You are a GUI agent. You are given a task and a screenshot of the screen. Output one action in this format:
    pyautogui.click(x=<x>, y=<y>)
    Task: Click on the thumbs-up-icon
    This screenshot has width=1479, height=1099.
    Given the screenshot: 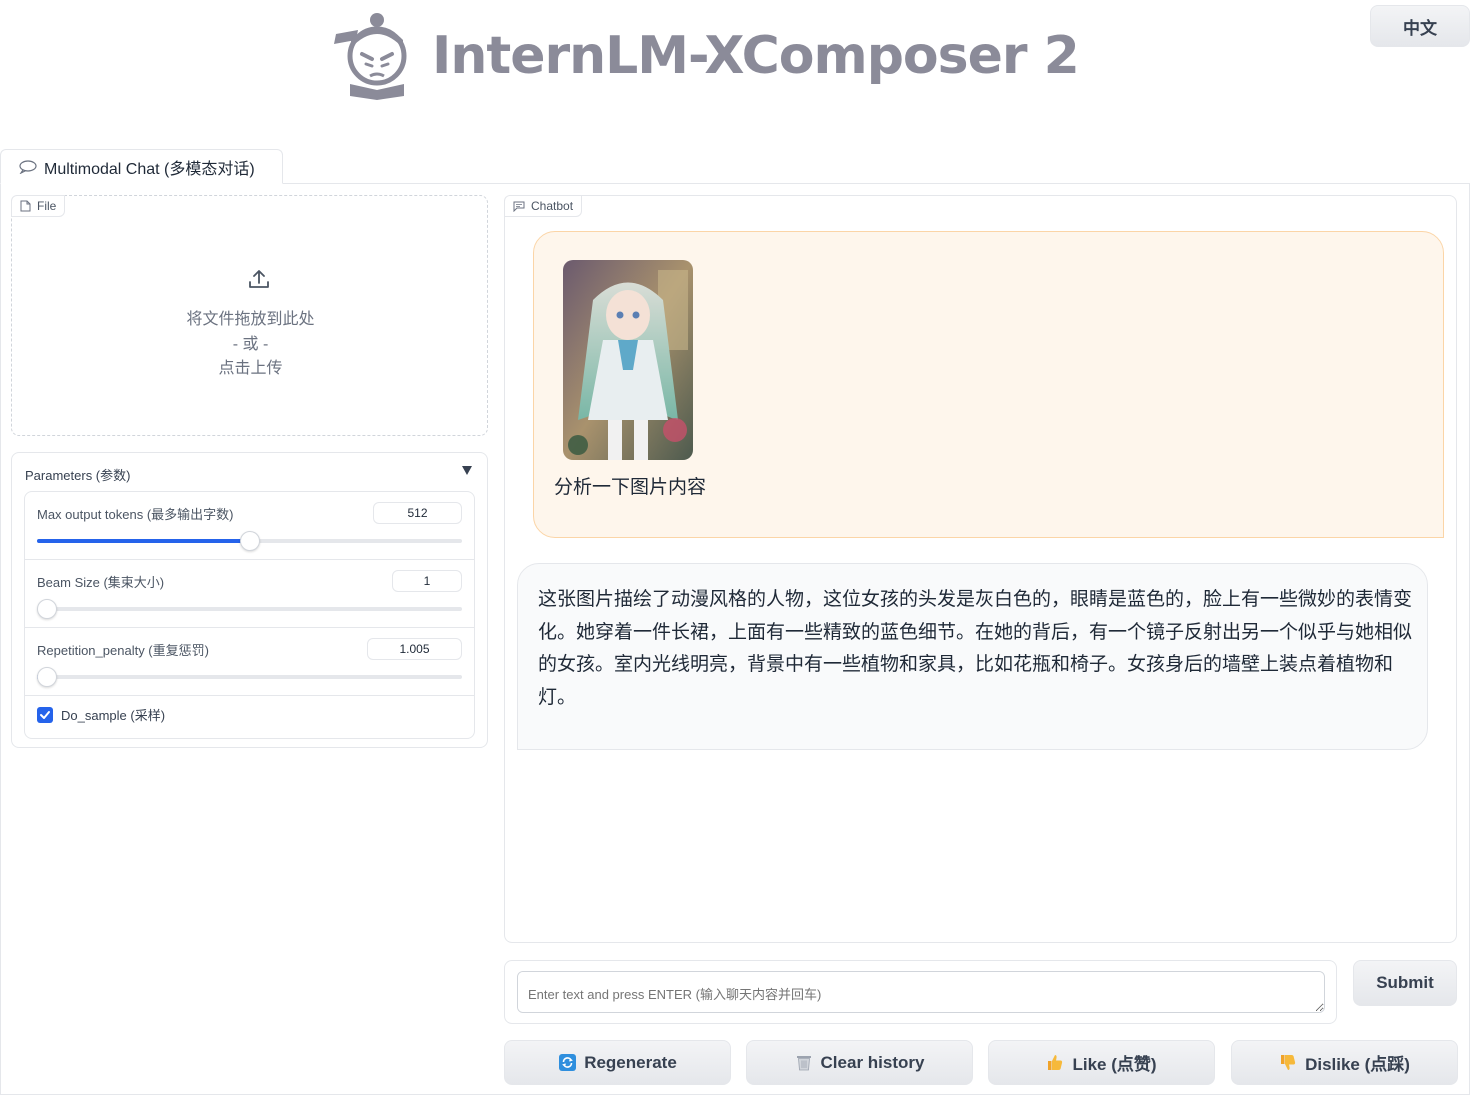 What is the action you would take?
    pyautogui.click(x=1055, y=1063)
    